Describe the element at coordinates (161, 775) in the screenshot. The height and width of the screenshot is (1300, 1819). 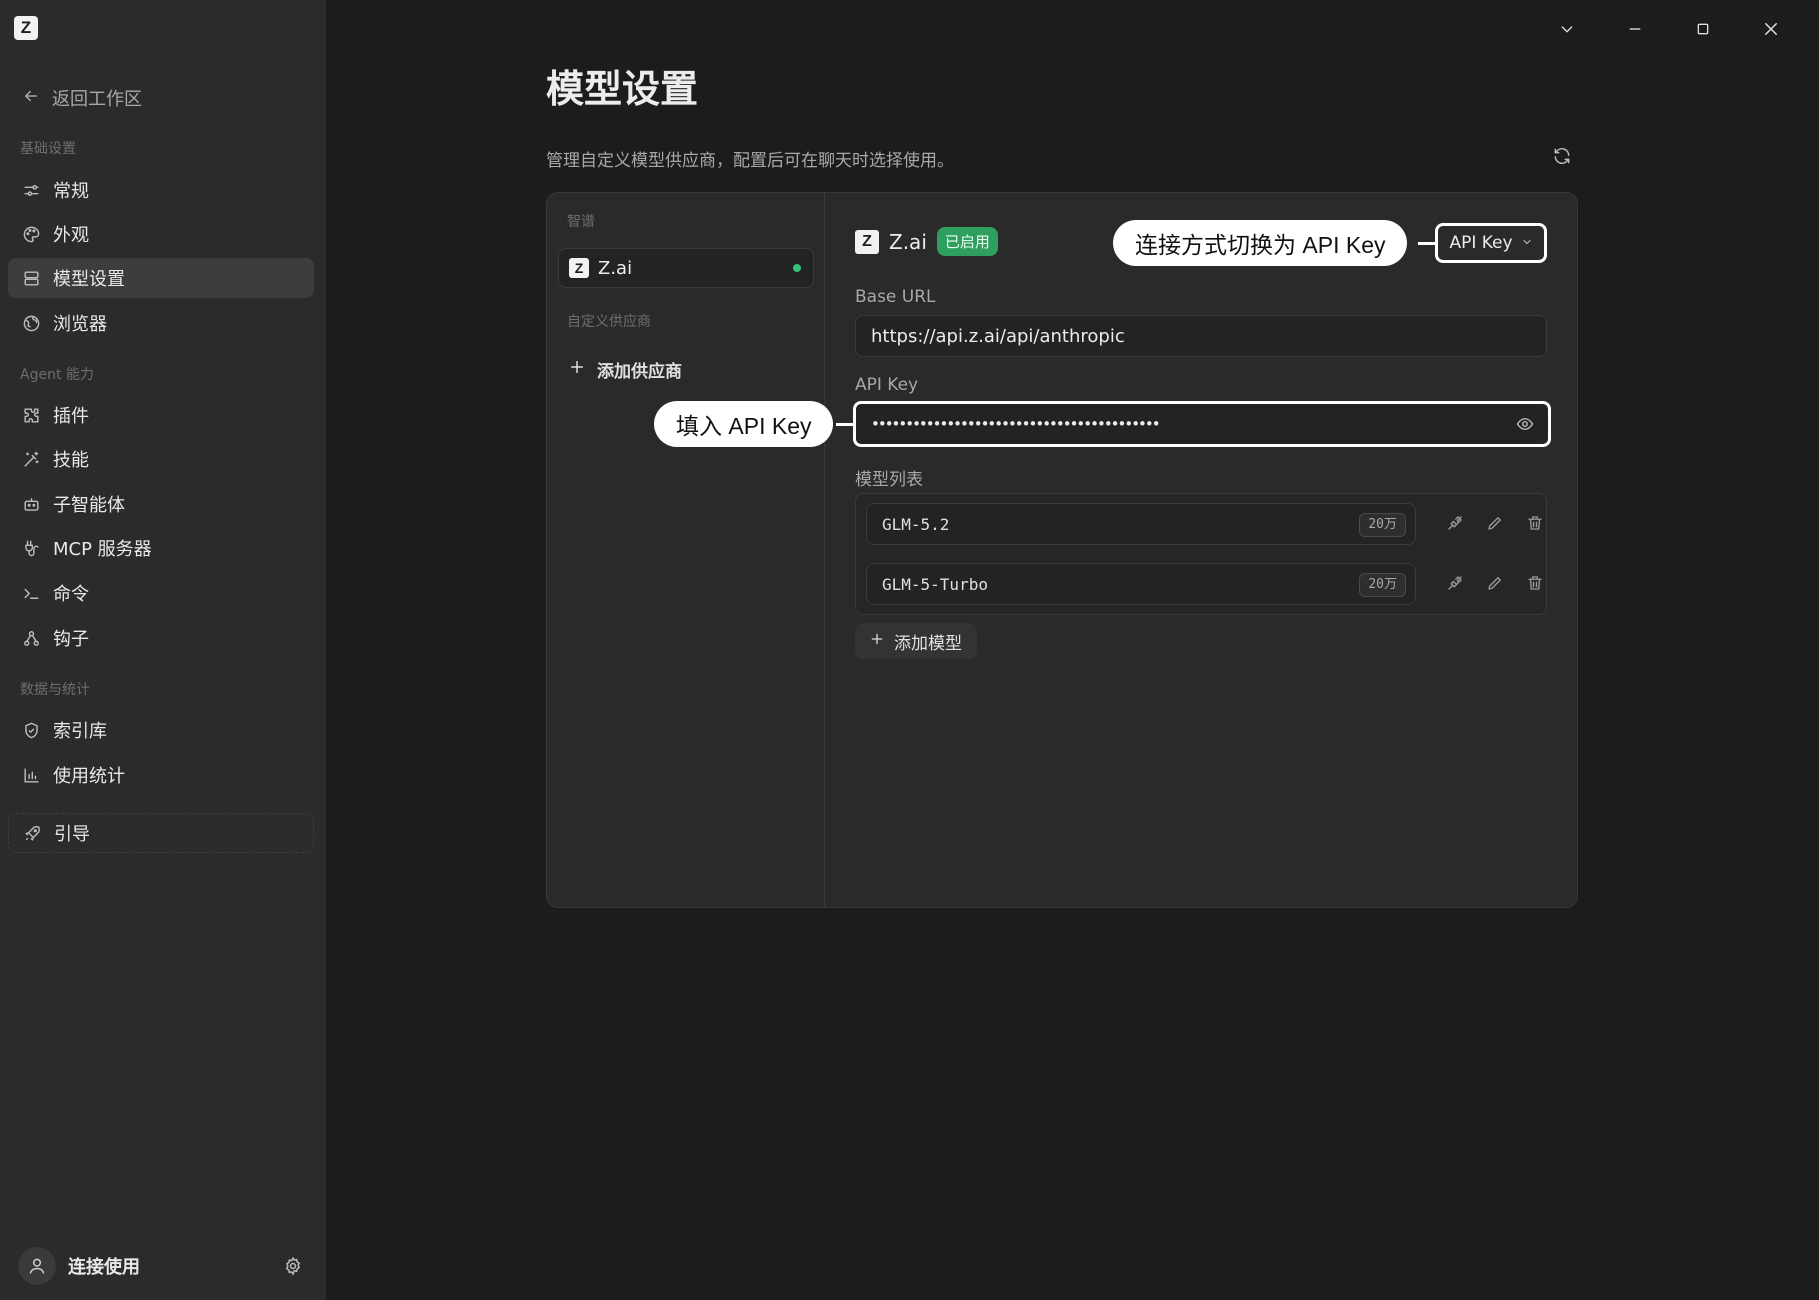
I see `sidebar-item-usage-stats: 使用统计` at that location.